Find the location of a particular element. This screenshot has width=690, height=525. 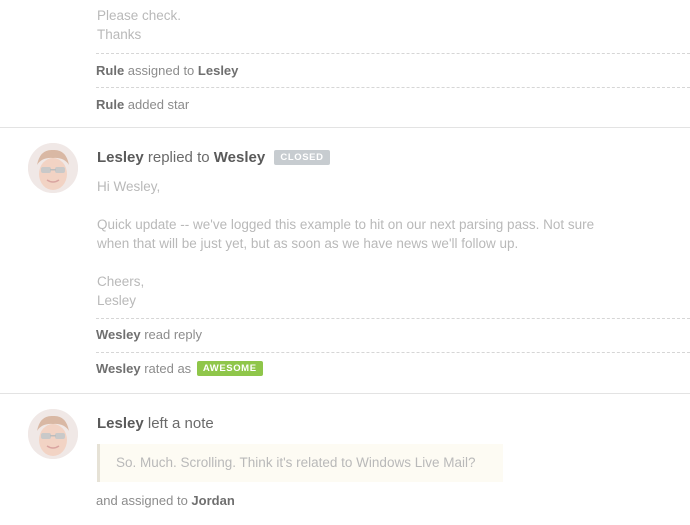

note-assignment: and assigned to Jordan is located at coordinates (165, 500).